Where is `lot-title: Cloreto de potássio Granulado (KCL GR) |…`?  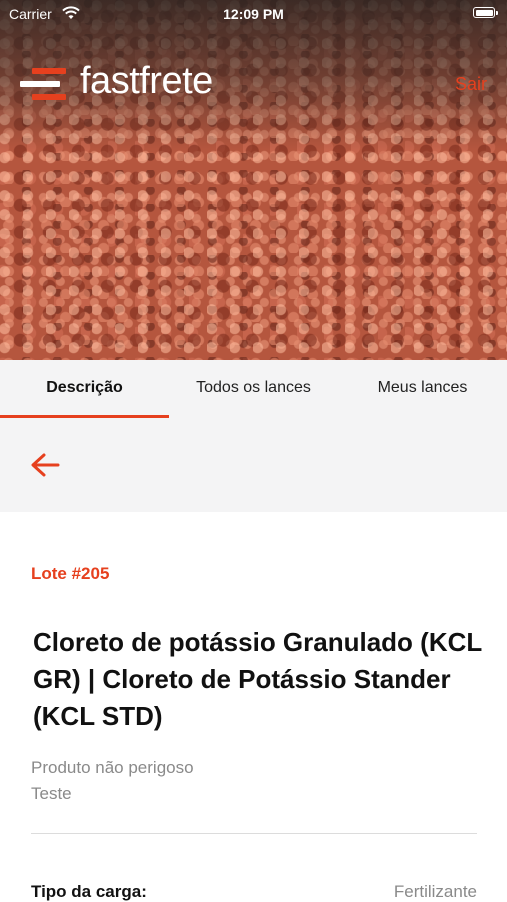 lot-title: Cloreto de potássio Granulado (KCL GR) |… is located at coordinates (257, 679).